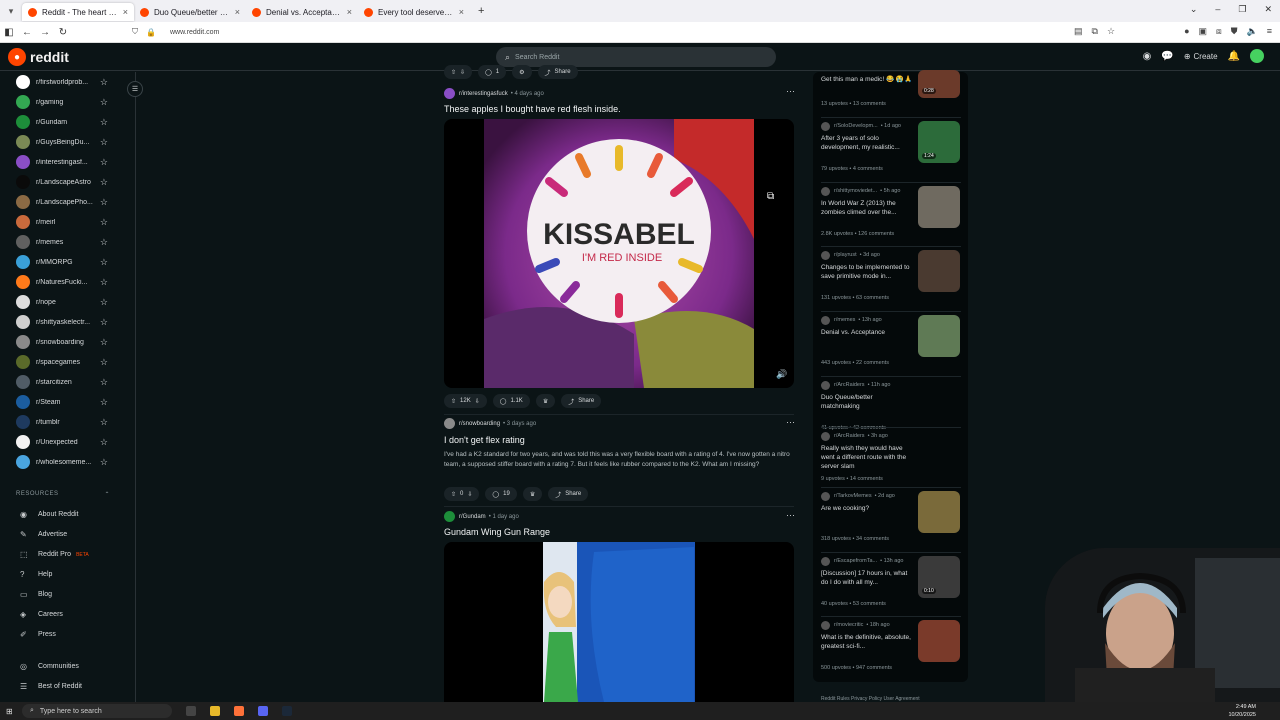  Describe the element at coordinates (41, 614) in the screenshot. I see `resource-link: ◈ Careers` at that location.